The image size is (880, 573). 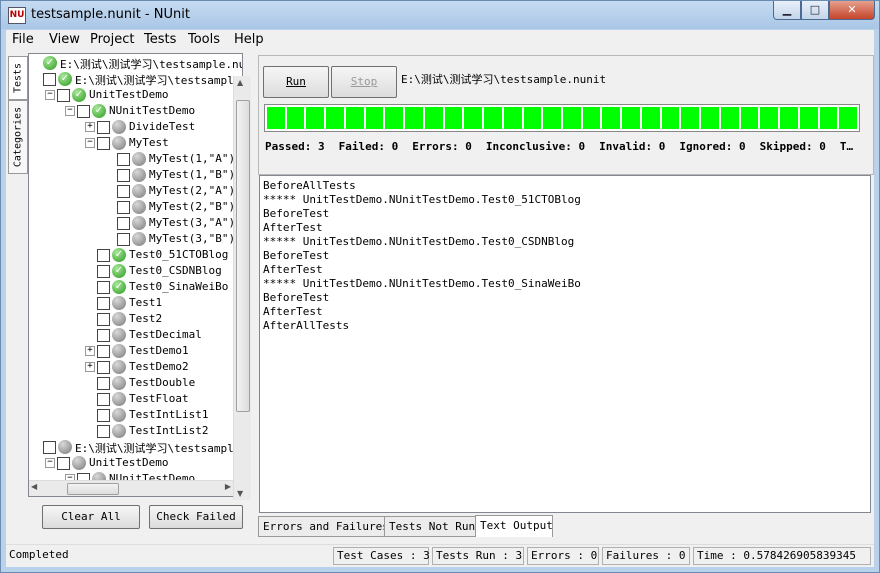 What do you see at coordinates (243, 256) in the screenshot?
I see `tree-vscroll-thumb` at bounding box center [243, 256].